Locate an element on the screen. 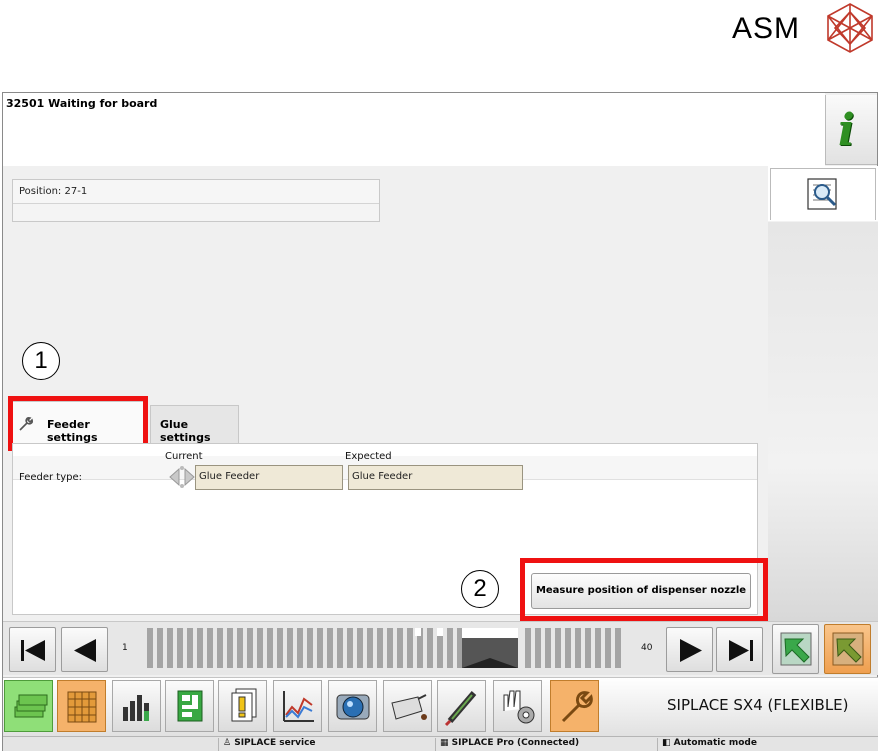 This screenshot has height=751, width=880. tab-glue-settings: Glue settings is located at coordinates (194, 425).